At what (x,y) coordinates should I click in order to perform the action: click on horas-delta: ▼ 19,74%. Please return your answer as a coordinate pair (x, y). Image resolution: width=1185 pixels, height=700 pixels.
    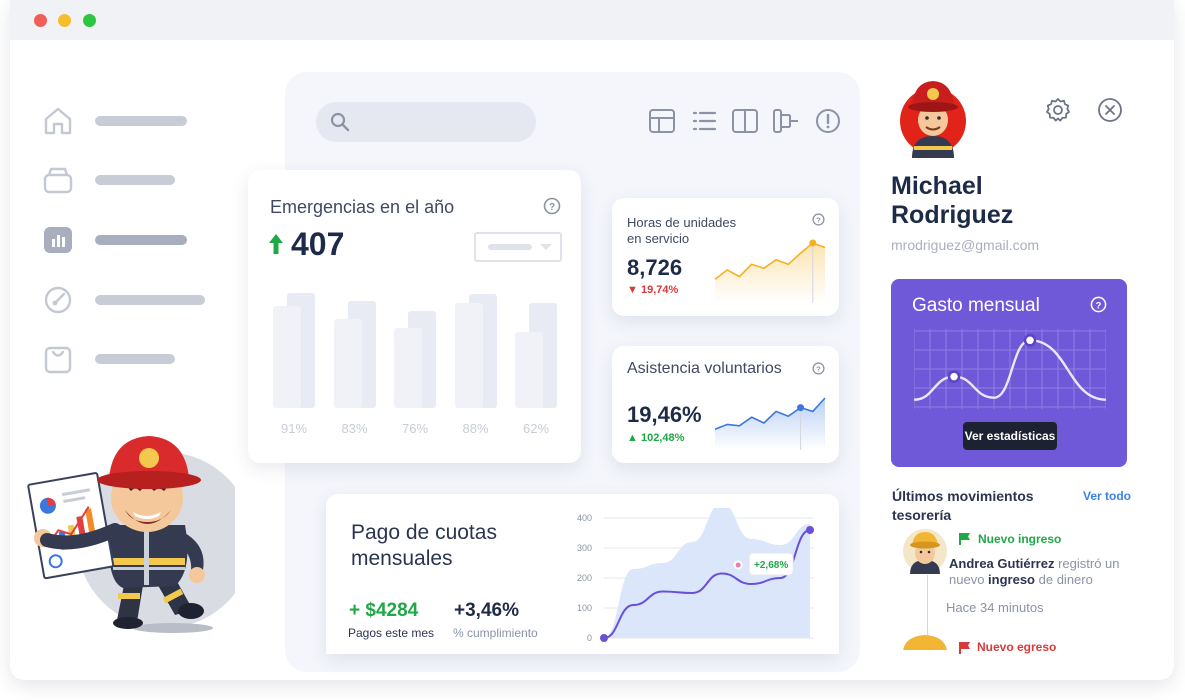
    Looking at the image, I should click on (652, 290).